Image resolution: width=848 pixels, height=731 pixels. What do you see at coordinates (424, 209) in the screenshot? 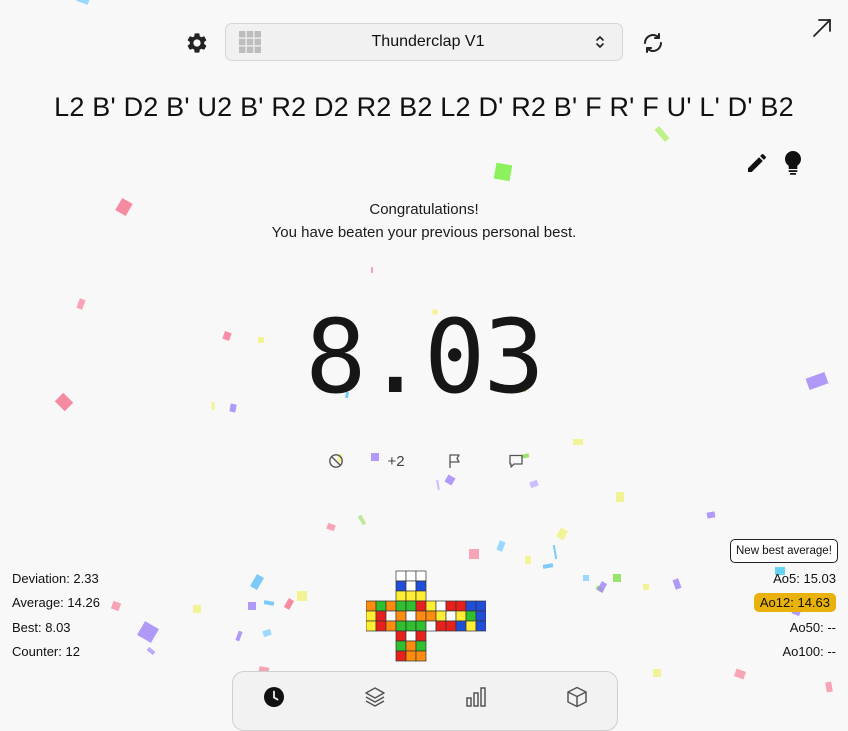
I see `congrats-title: Congratulations!` at bounding box center [424, 209].